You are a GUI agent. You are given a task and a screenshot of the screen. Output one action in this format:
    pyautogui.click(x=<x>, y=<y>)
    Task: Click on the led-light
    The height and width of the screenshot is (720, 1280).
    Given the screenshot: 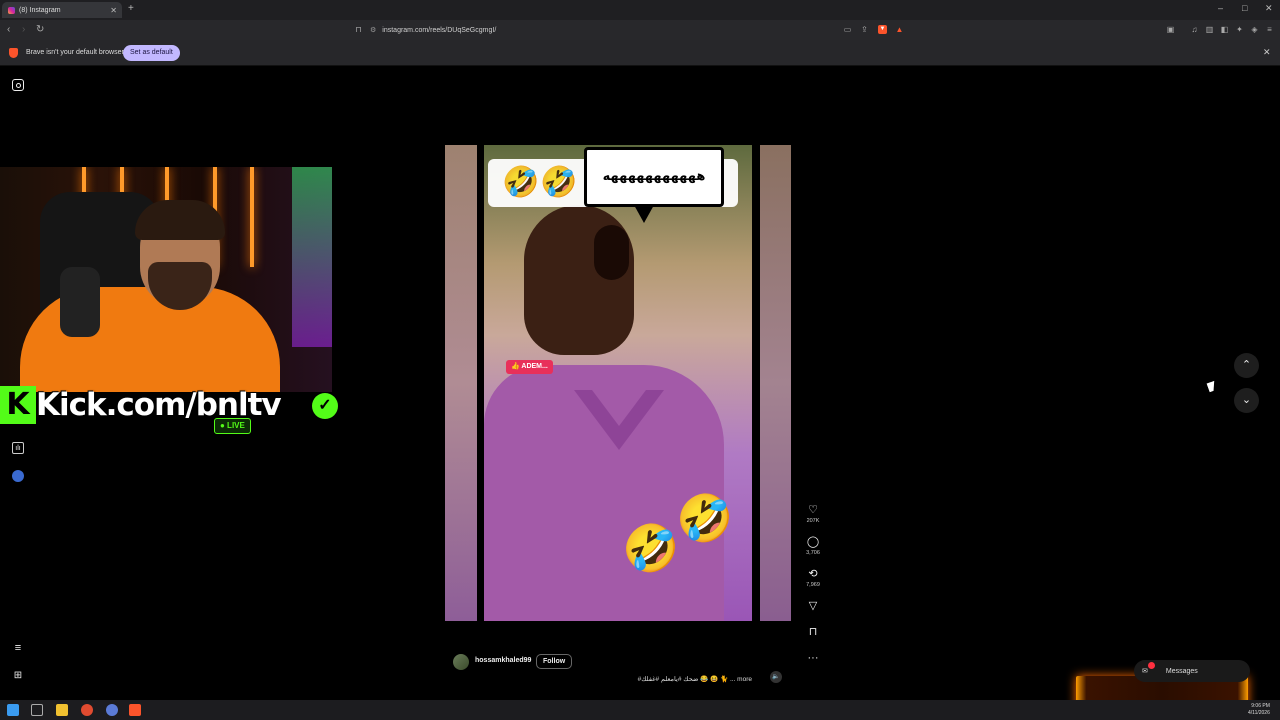 What is the action you would take?
    pyautogui.click(x=252, y=217)
    